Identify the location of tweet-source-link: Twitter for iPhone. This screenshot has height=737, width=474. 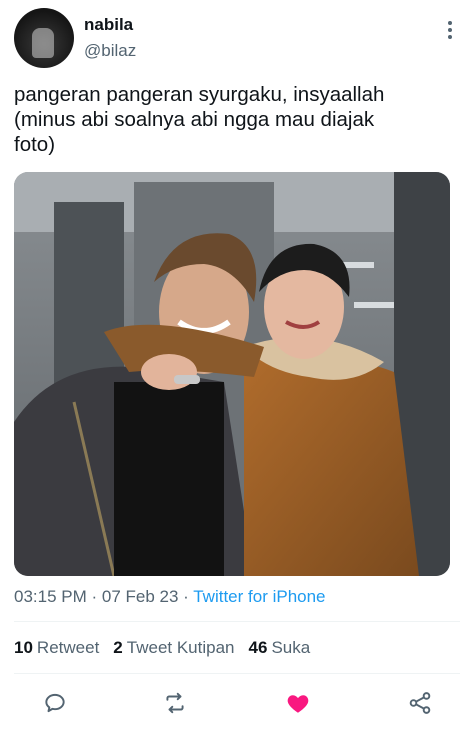
(259, 596).